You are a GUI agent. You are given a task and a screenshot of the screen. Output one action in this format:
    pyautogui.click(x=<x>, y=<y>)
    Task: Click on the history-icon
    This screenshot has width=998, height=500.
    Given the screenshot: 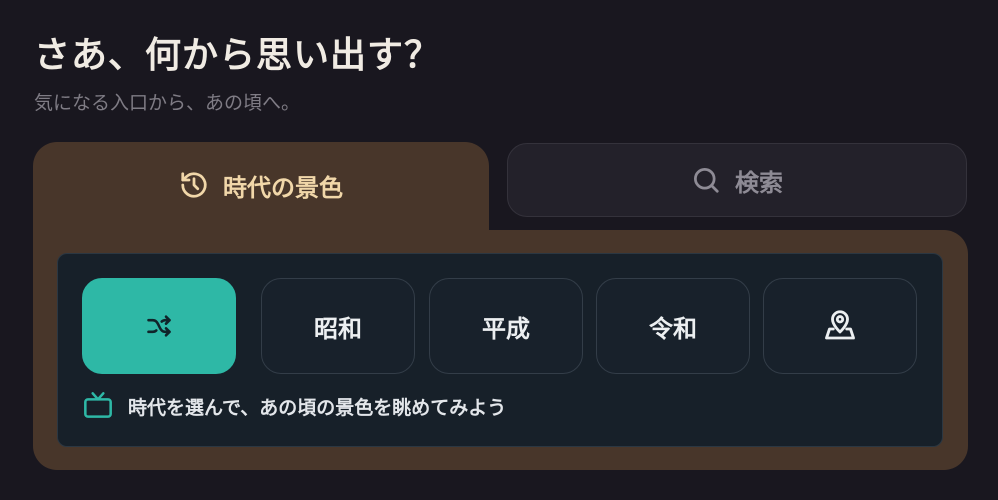 What is the action you would take?
    pyautogui.click(x=194, y=185)
    